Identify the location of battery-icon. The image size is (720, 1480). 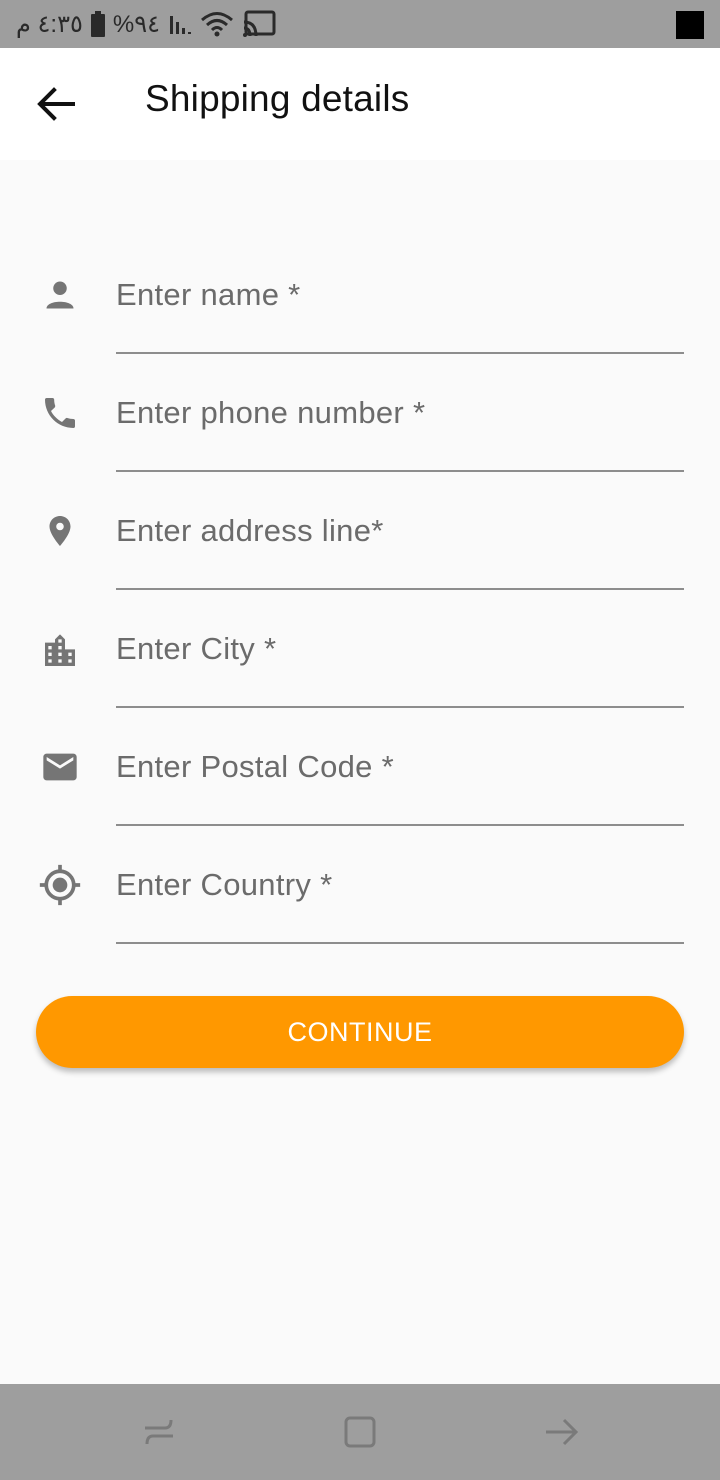
(97, 24).